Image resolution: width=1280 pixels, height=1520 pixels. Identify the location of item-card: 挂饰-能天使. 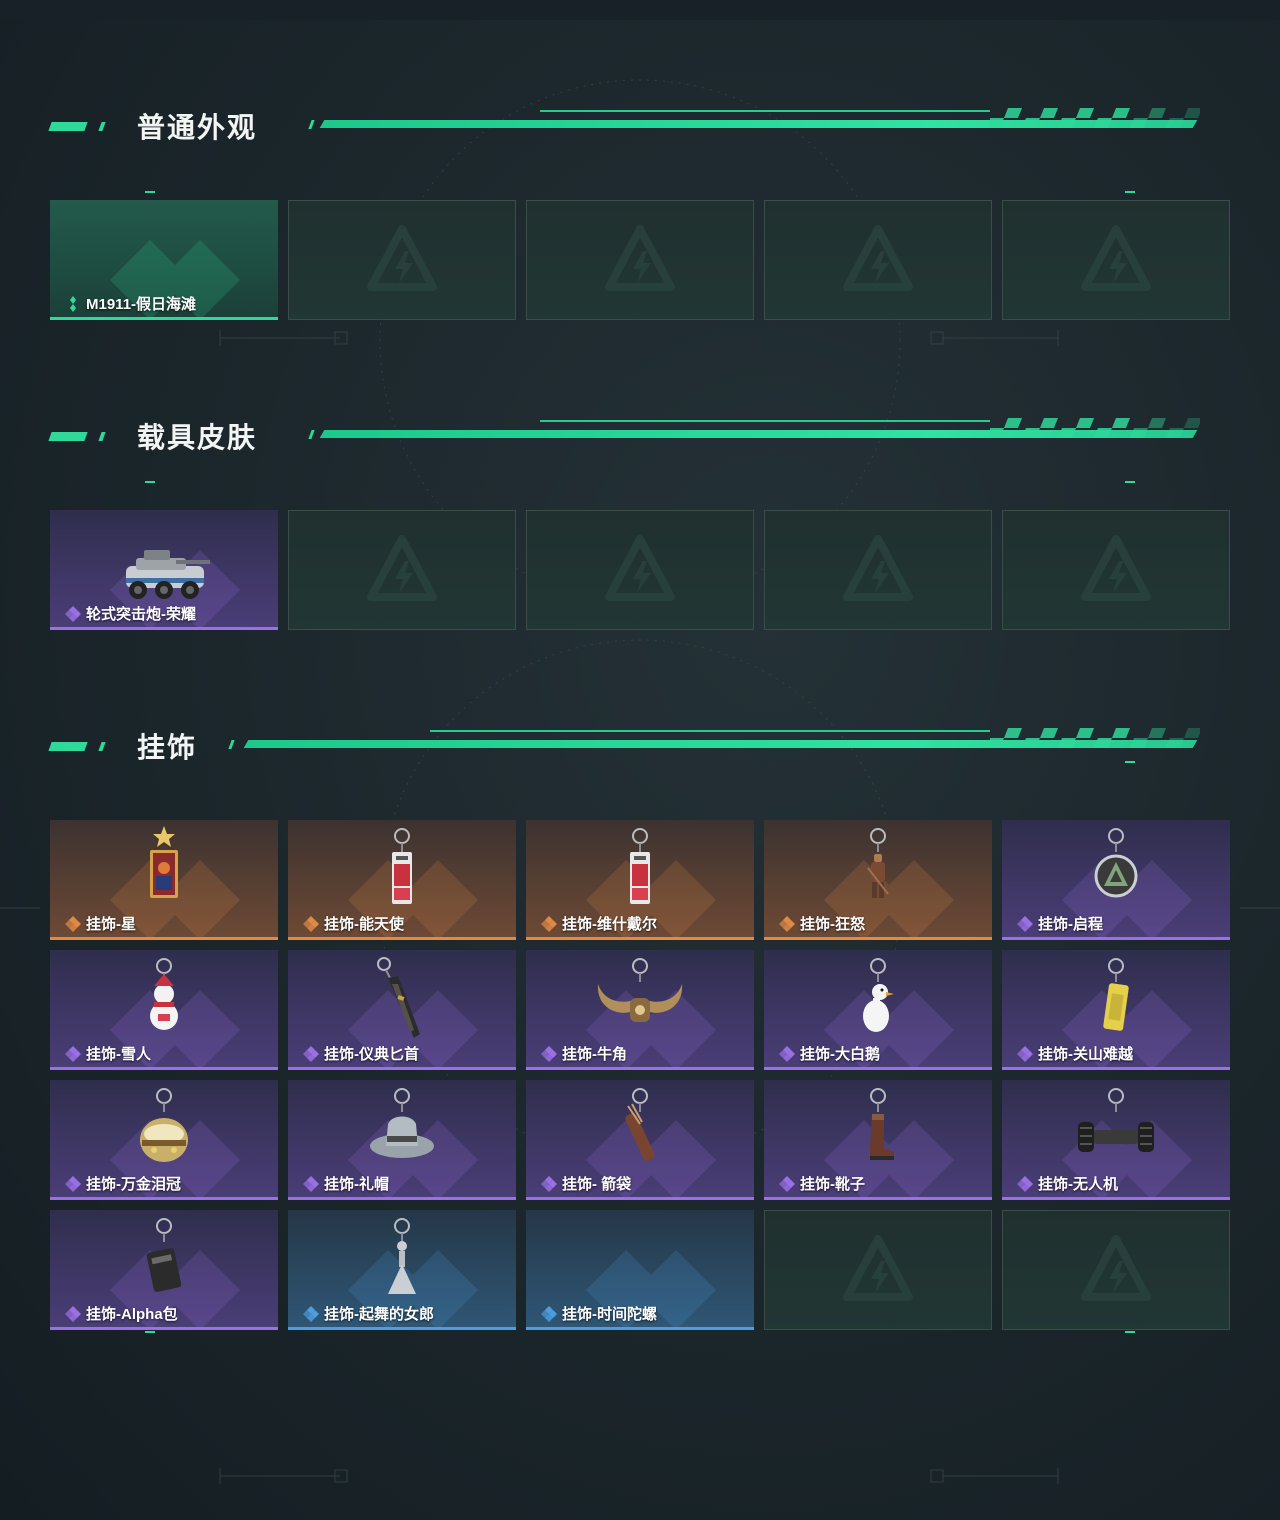
(402, 880).